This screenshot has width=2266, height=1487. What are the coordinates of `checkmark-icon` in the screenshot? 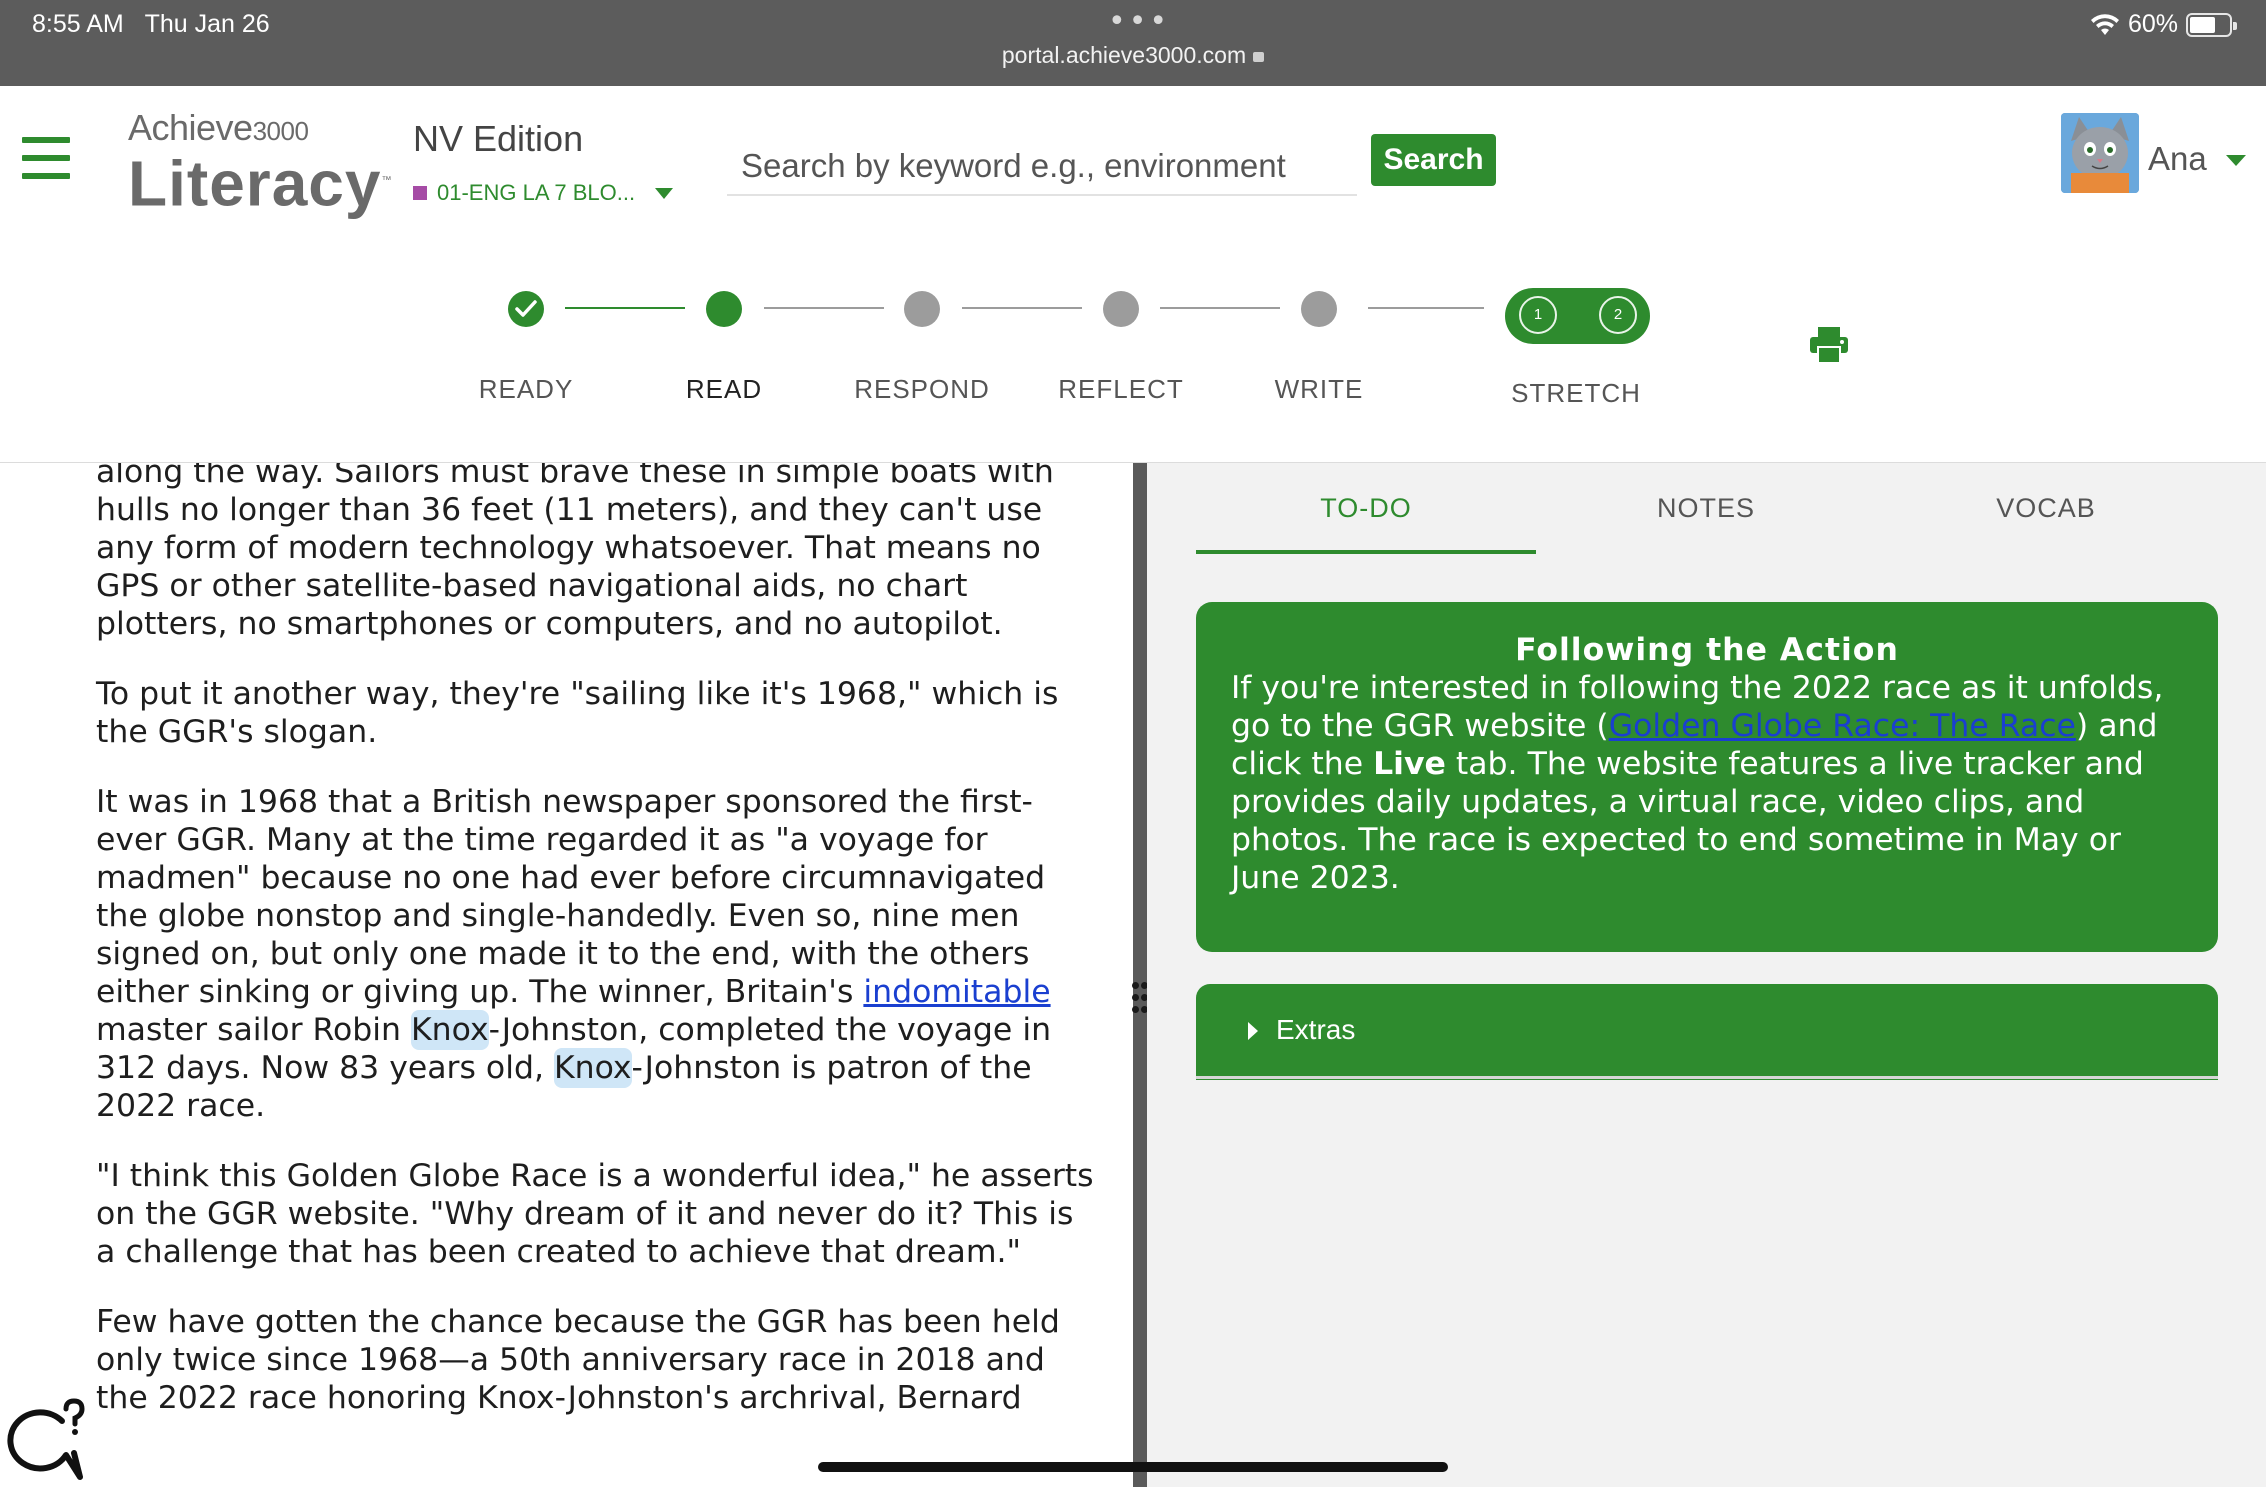 It's located at (526, 308).